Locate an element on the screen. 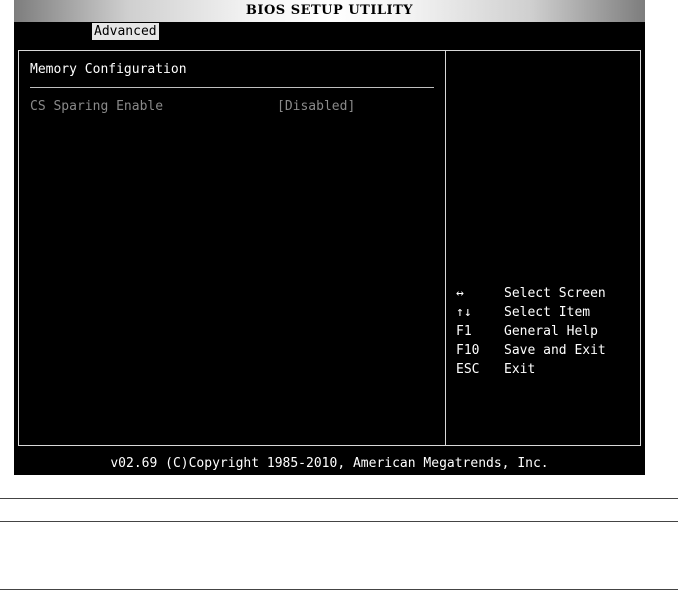 This screenshot has width=678, height=591. window-title: BIOS SETUP UTILITY is located at coordinates (329, 10).